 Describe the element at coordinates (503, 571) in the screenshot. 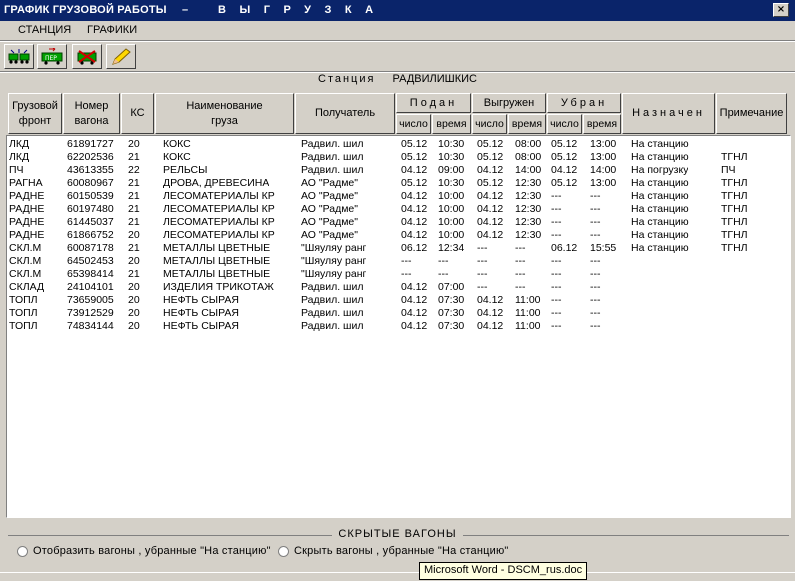

I see `taskbar-tooltip: Microsoft Word - DSCM_rus.doc` at that location.